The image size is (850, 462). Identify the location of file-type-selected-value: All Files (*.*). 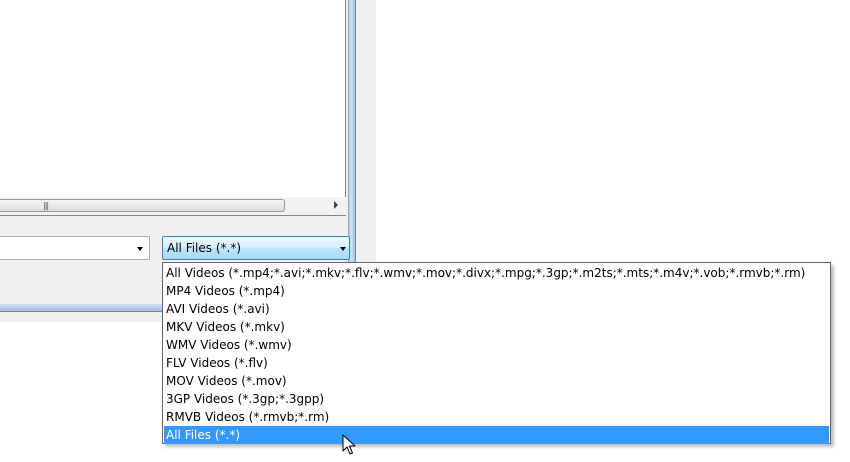
(204, 248).